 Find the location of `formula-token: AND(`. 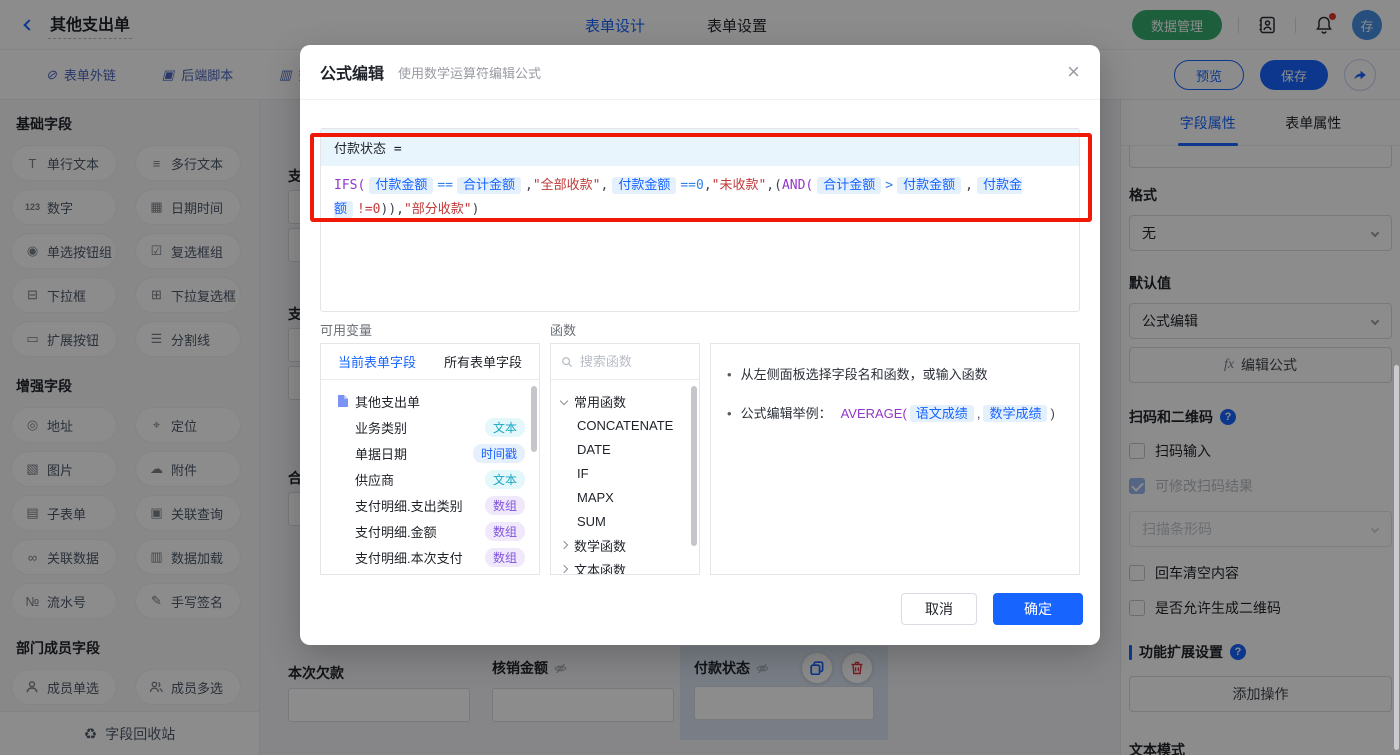

formula-token: AND( is located at coordinates (797, 185).